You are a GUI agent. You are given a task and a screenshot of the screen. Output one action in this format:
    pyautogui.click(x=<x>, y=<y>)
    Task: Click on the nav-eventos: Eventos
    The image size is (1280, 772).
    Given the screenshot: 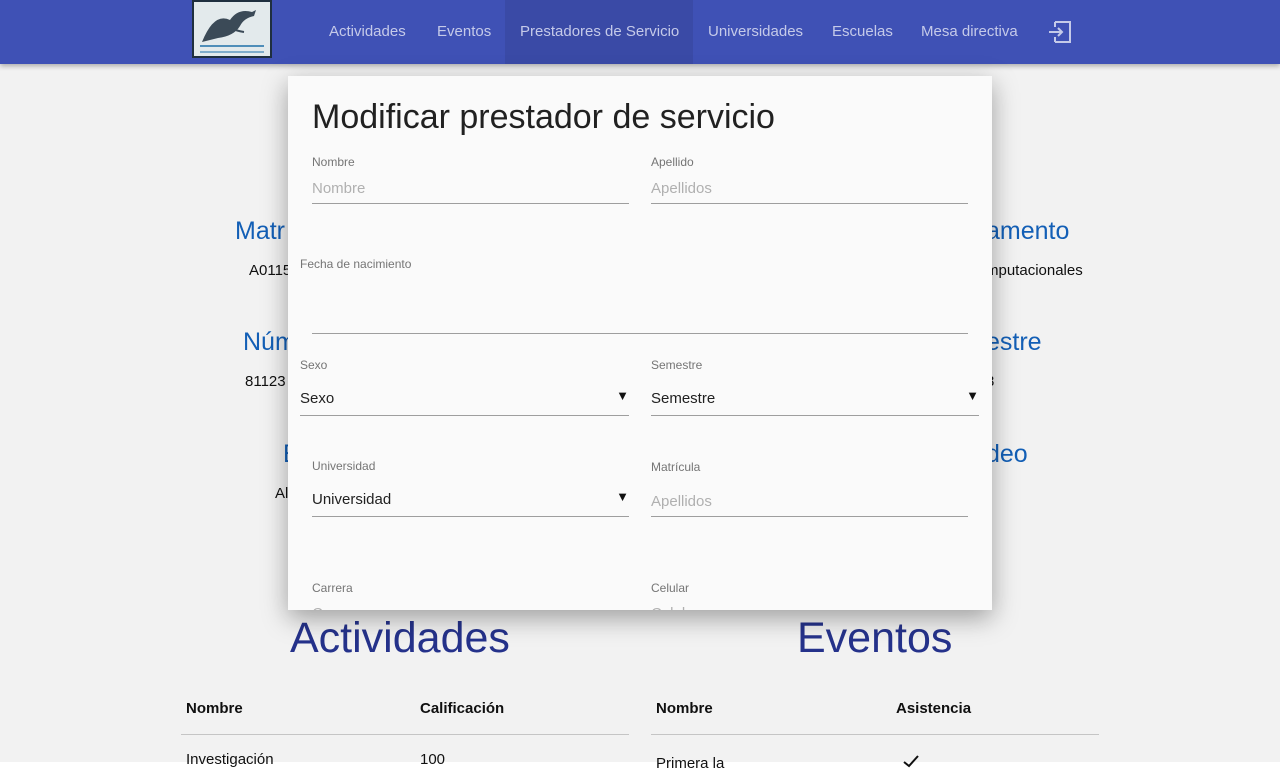 What is the action you would take?
    pyautogui.click(x=464, y=32)
    